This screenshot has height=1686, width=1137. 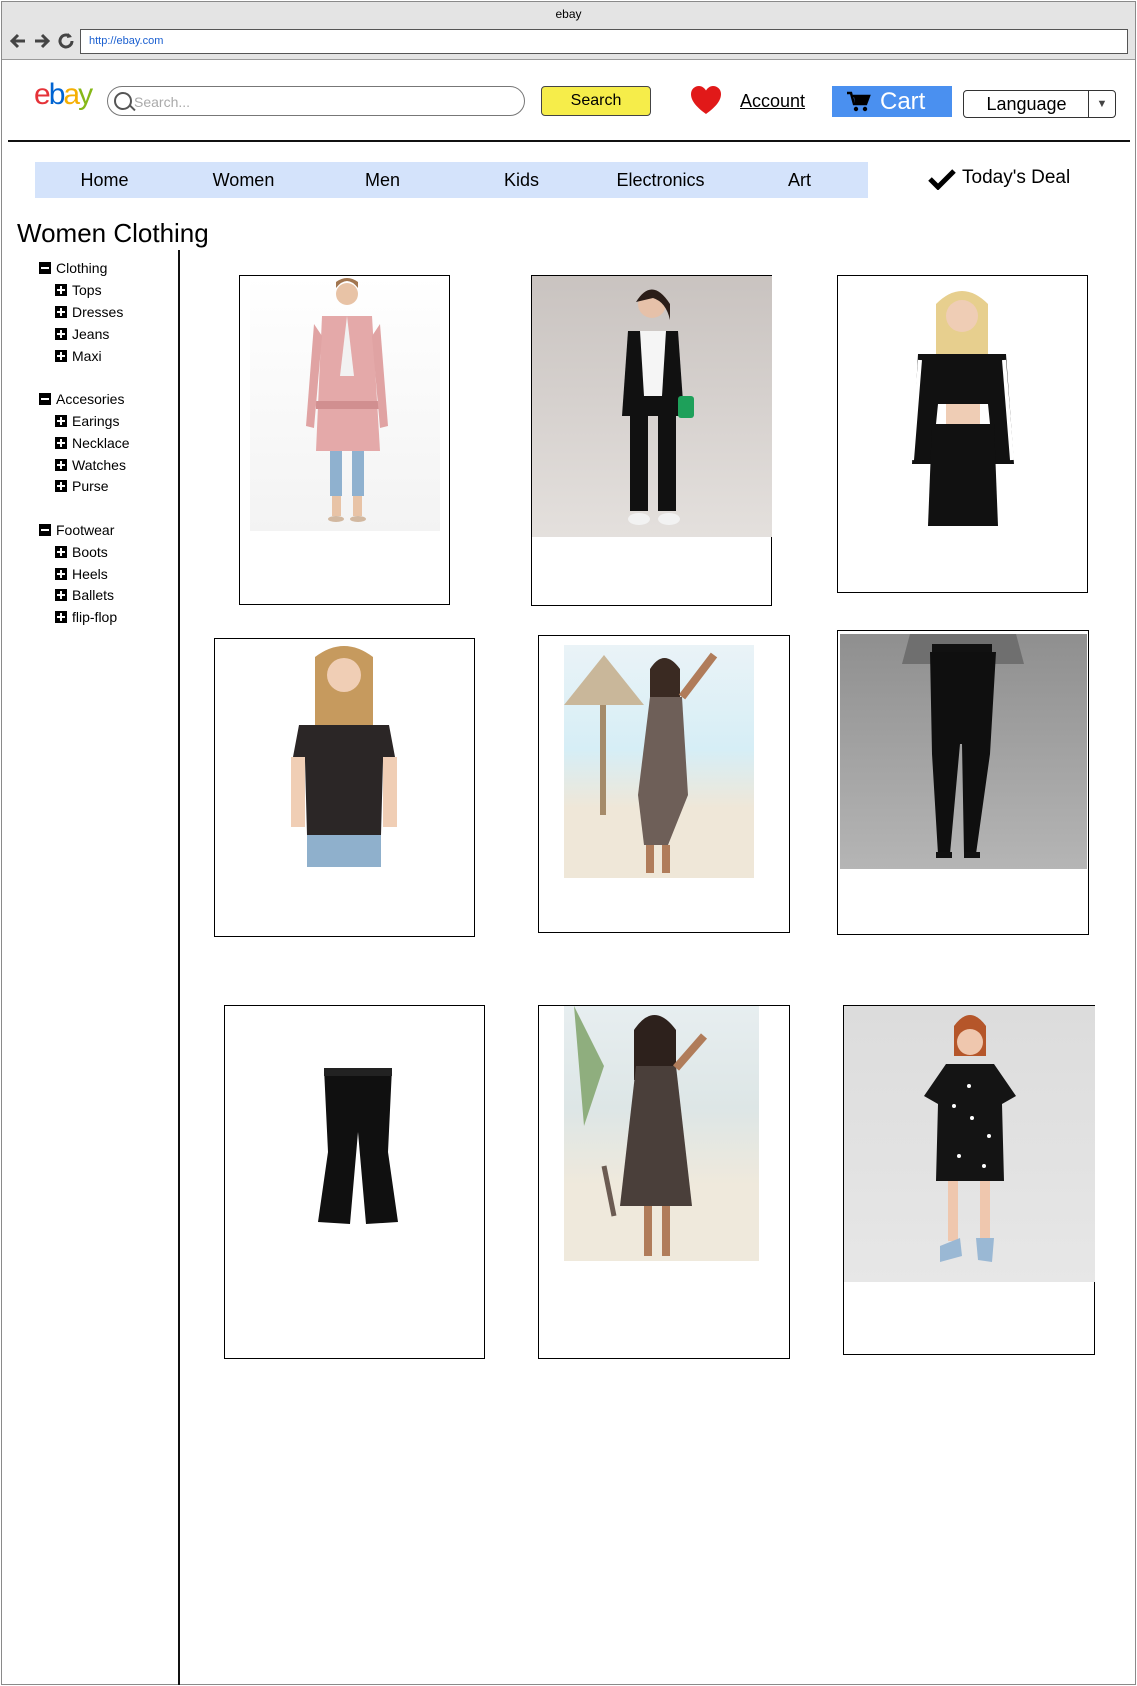 I want to click on tree-item-label: Maxi, so click(x=87, y=356).